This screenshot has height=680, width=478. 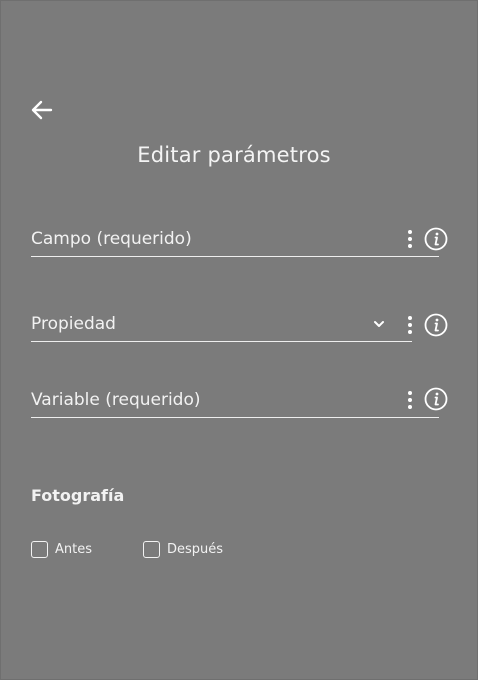 I want to click on propiedad-more-button, so click(x=410, y=325).